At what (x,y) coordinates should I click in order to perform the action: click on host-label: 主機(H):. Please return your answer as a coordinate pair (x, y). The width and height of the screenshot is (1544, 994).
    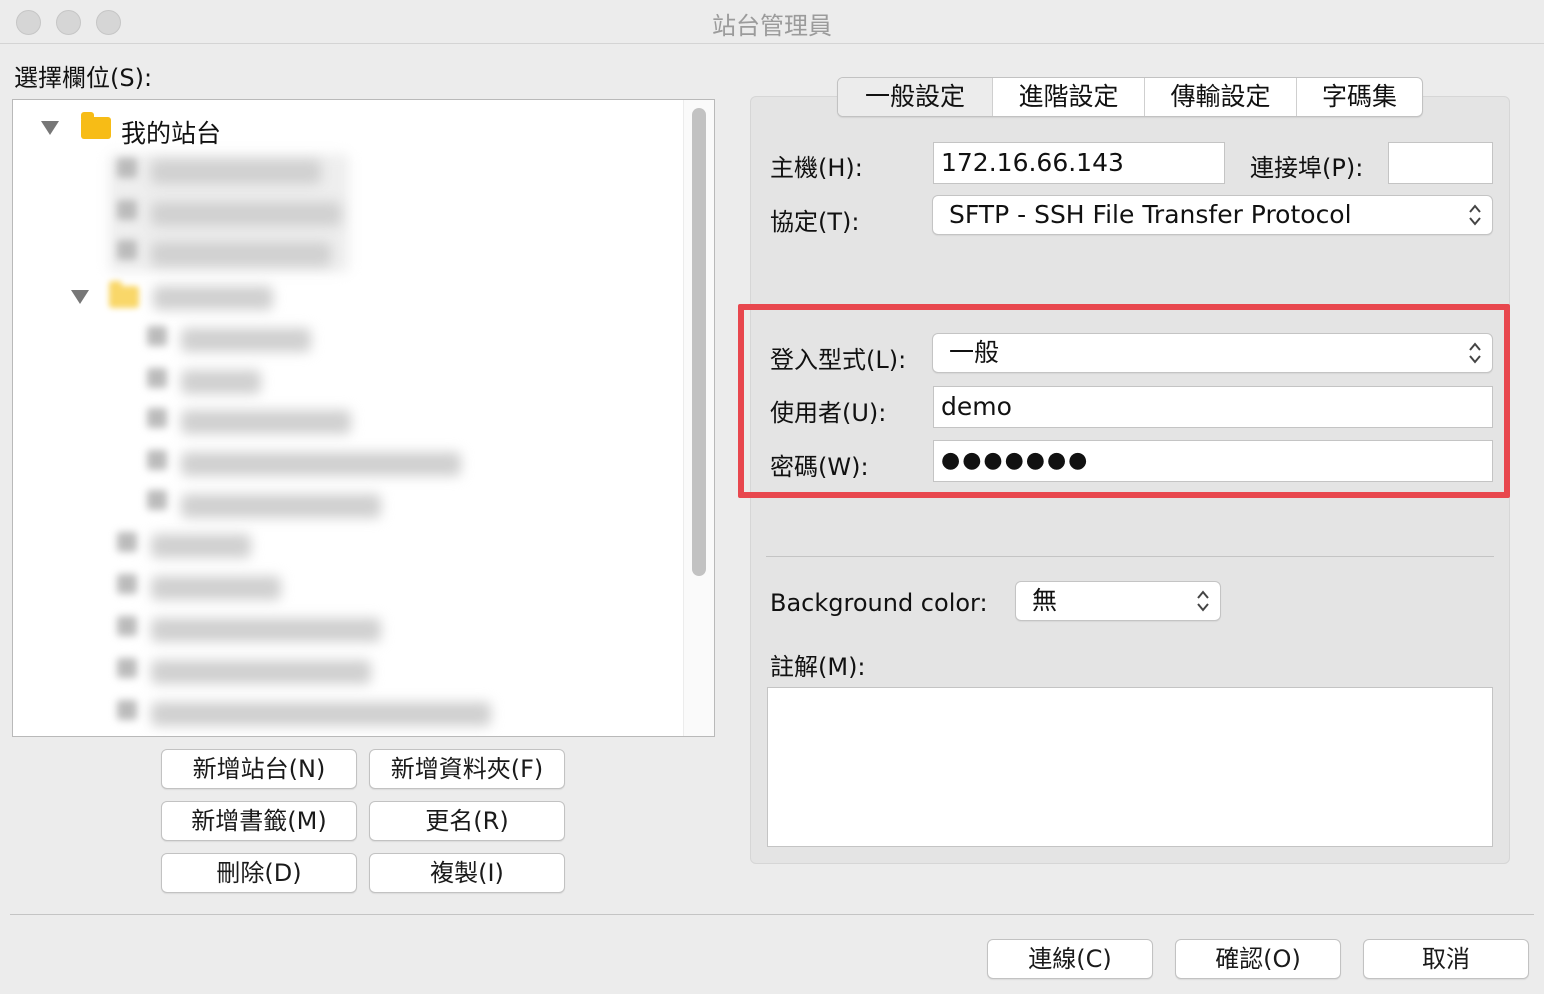
    Looking at the image, I should click on (816, 168).